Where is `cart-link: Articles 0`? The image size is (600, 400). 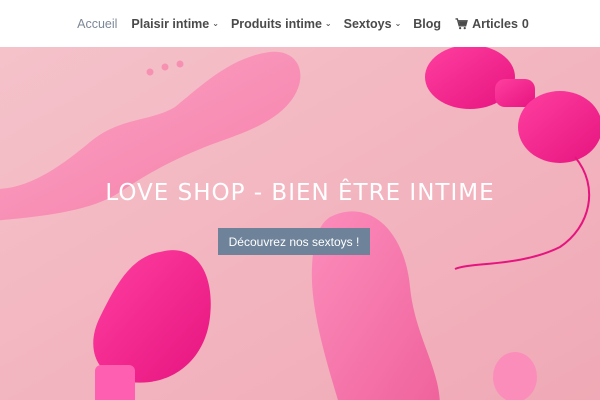
cart-link: Articles 0 is located at coordinates (492, 24).